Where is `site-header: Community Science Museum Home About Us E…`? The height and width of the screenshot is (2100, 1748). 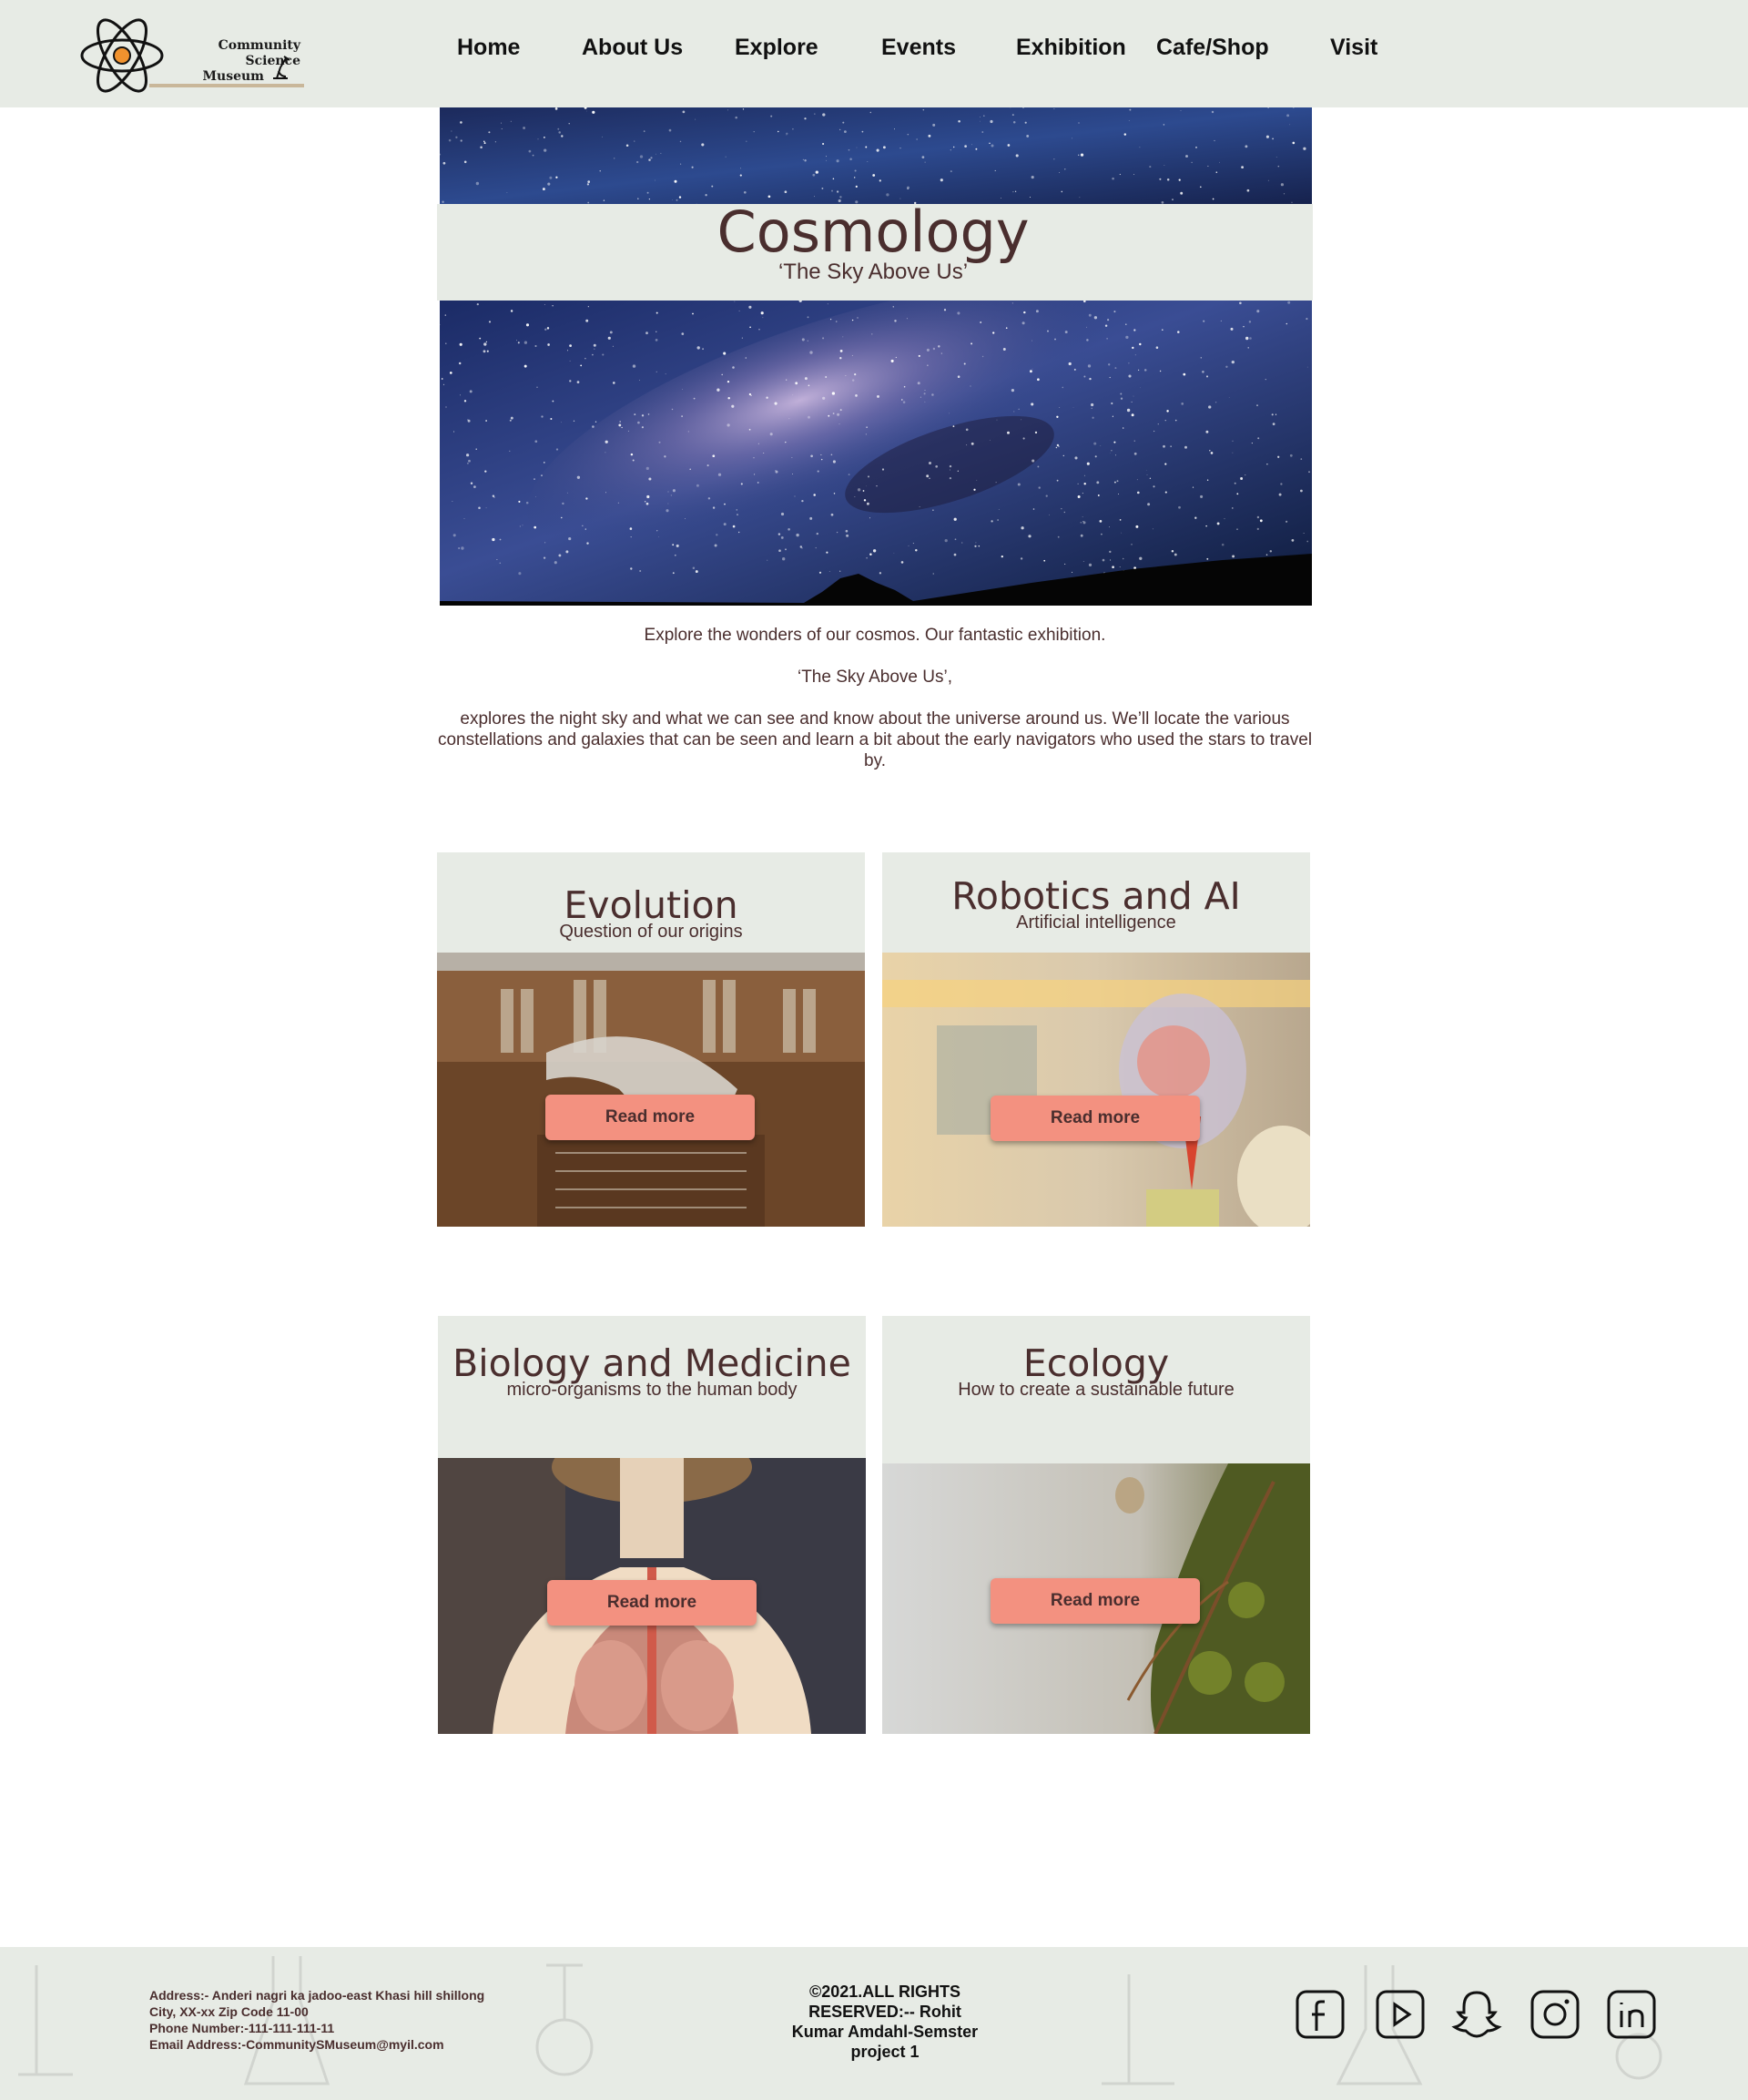
site-header: Community Science Museum Home About Us E… is located at coordinates (874, 53).